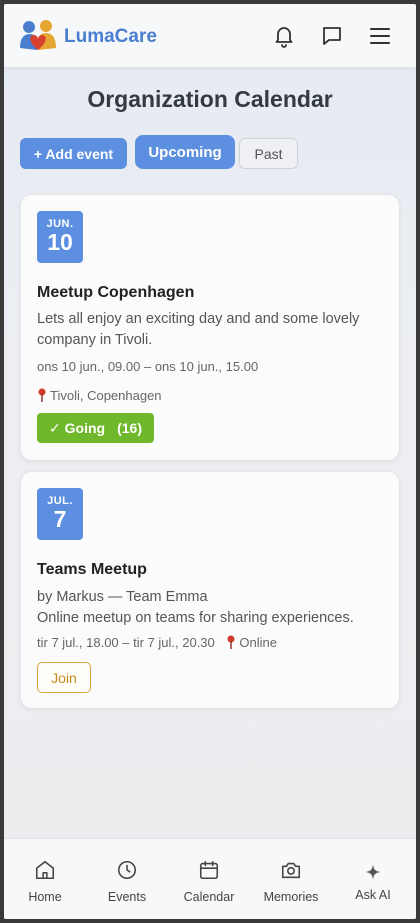 This screenshot has height=923, width=420. I want to click on nav-memories: Memories, so click(291, 879).